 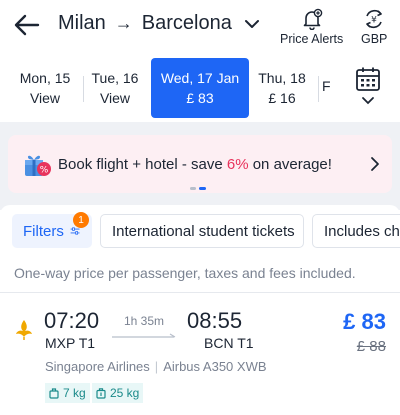 I want to click on calendar-button, so click(x=368, y=91).